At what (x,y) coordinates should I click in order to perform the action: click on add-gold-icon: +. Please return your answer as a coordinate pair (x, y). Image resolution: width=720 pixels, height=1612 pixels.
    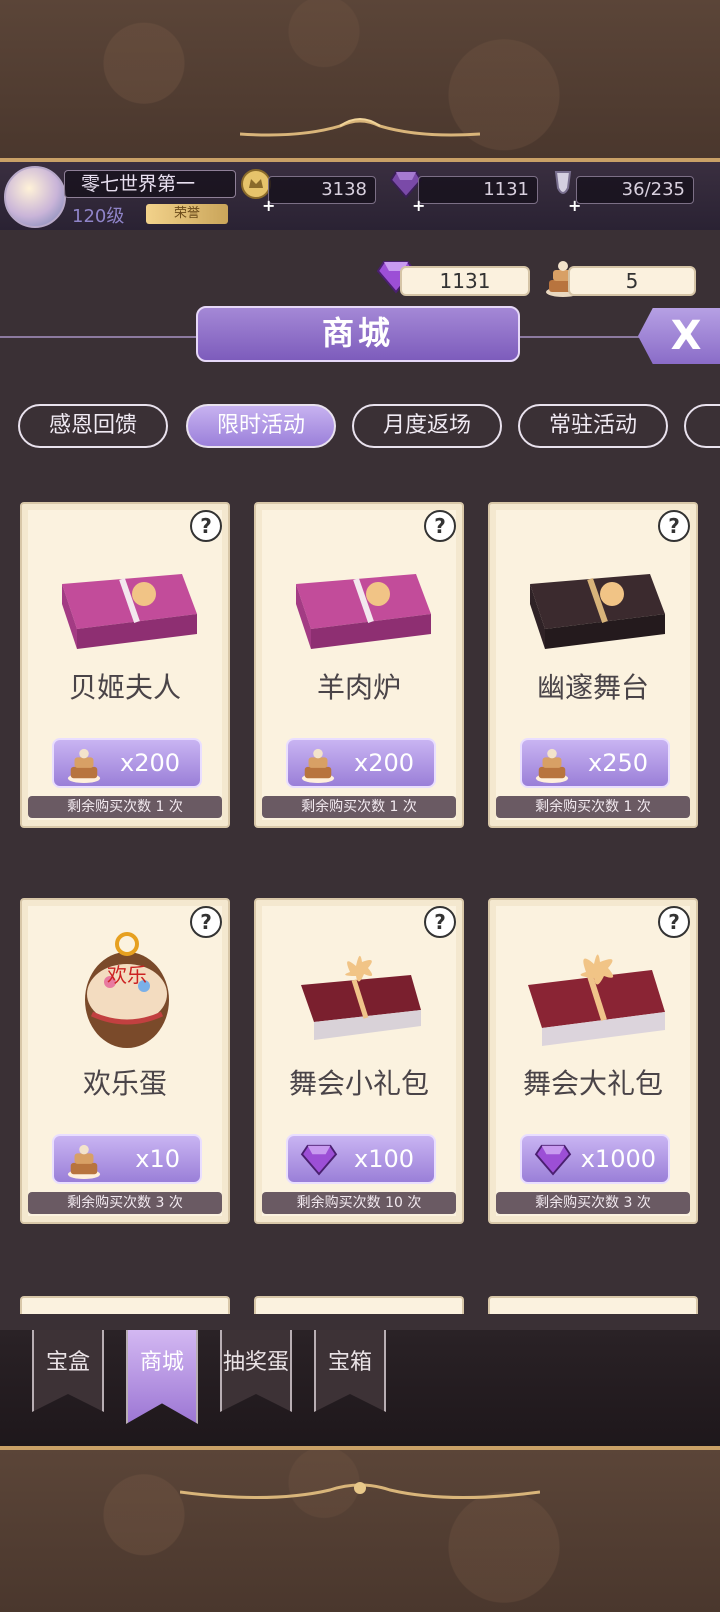
    Looking at the image, I should click on (268, 205).